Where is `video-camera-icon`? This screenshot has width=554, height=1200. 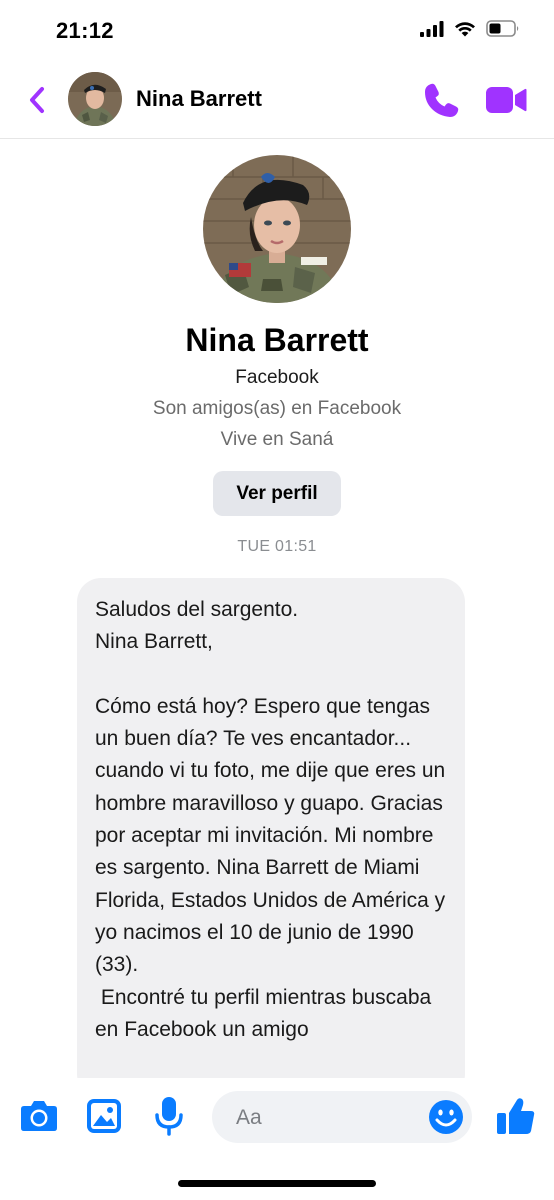 video-camera-icon is located at coordinates (506, 100).